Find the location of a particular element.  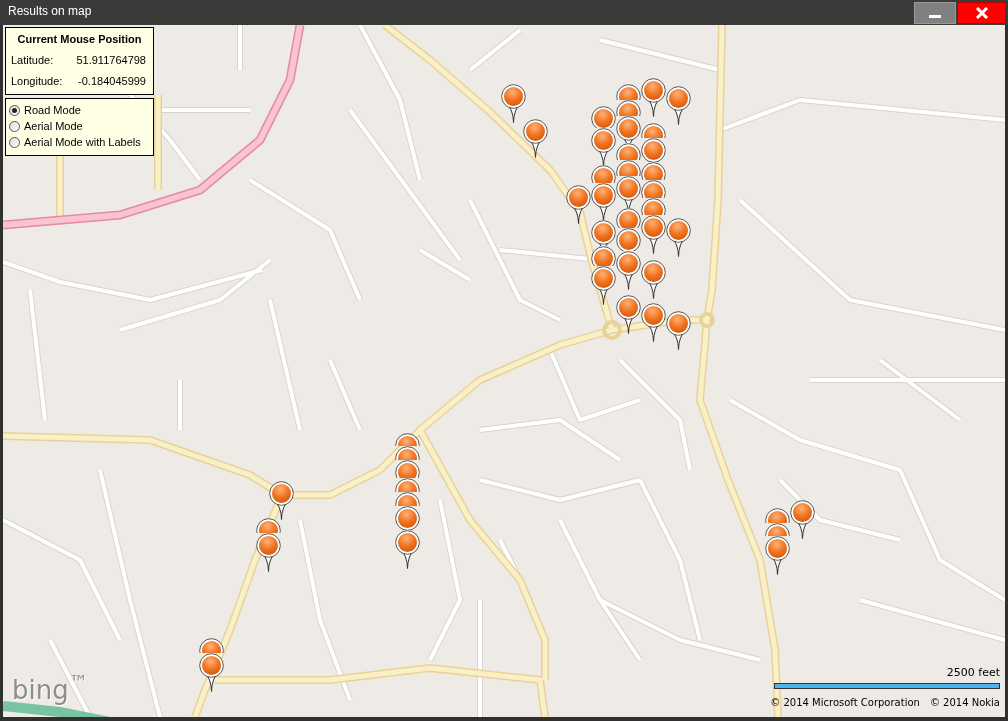

close-icon is located at coordinates (981, 13).